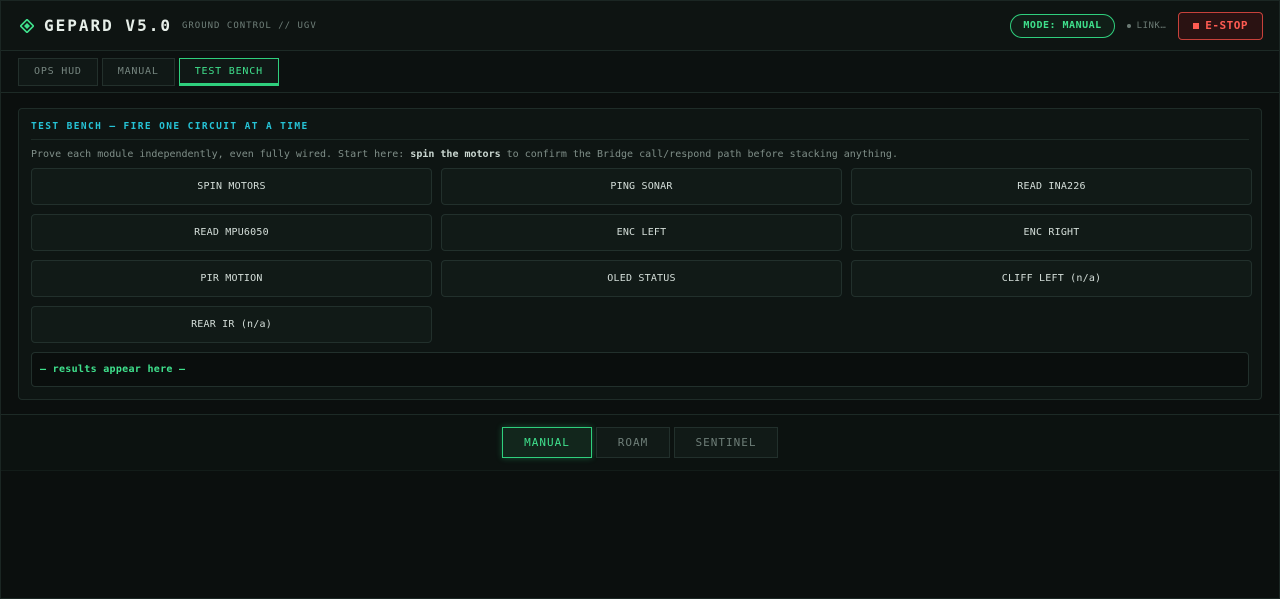  I want to click on tab-bar: OPS HUD MANUAL TEST BENCH, so click(640, 72).